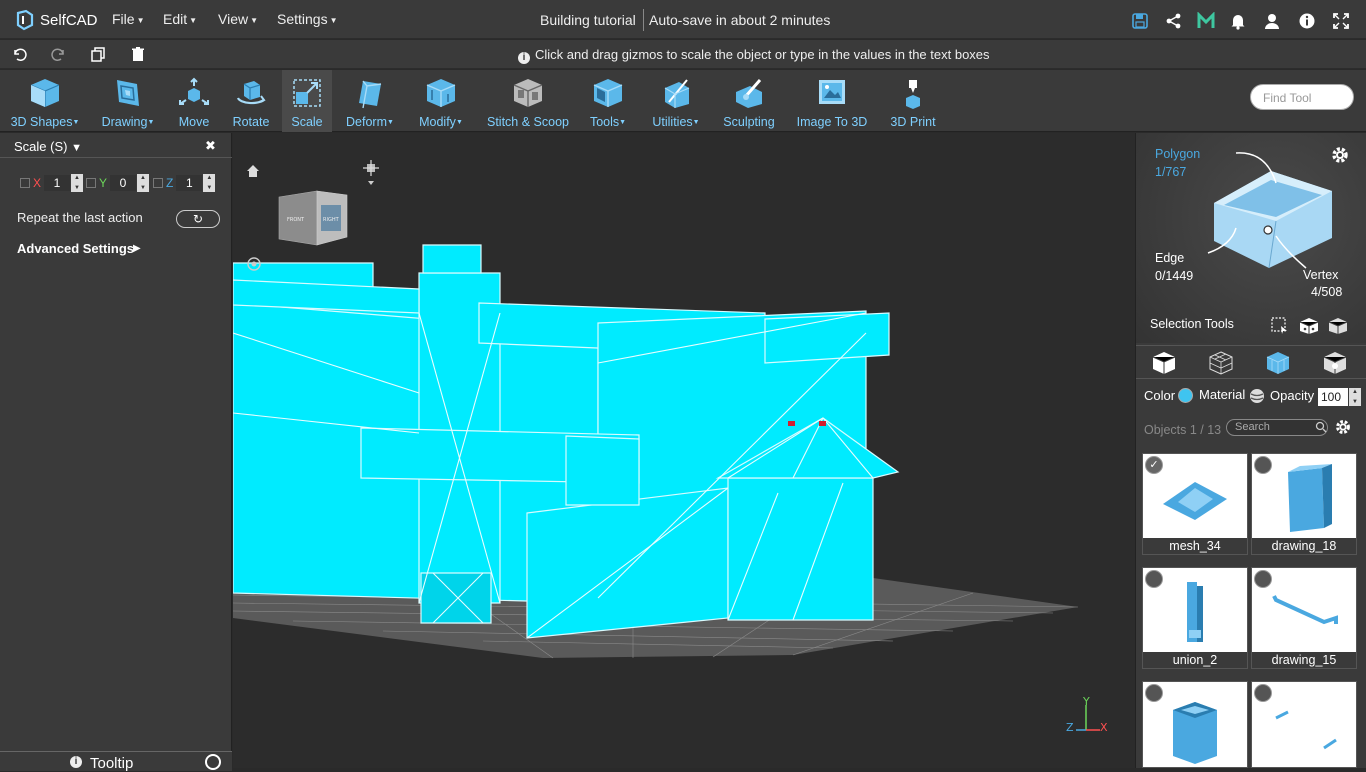 Image resolution: width=1366 pixels, height=772 pixels. Describe the element at coordinates (1206, 21) in the screenshot. I see `m-brand-icon` at that location.